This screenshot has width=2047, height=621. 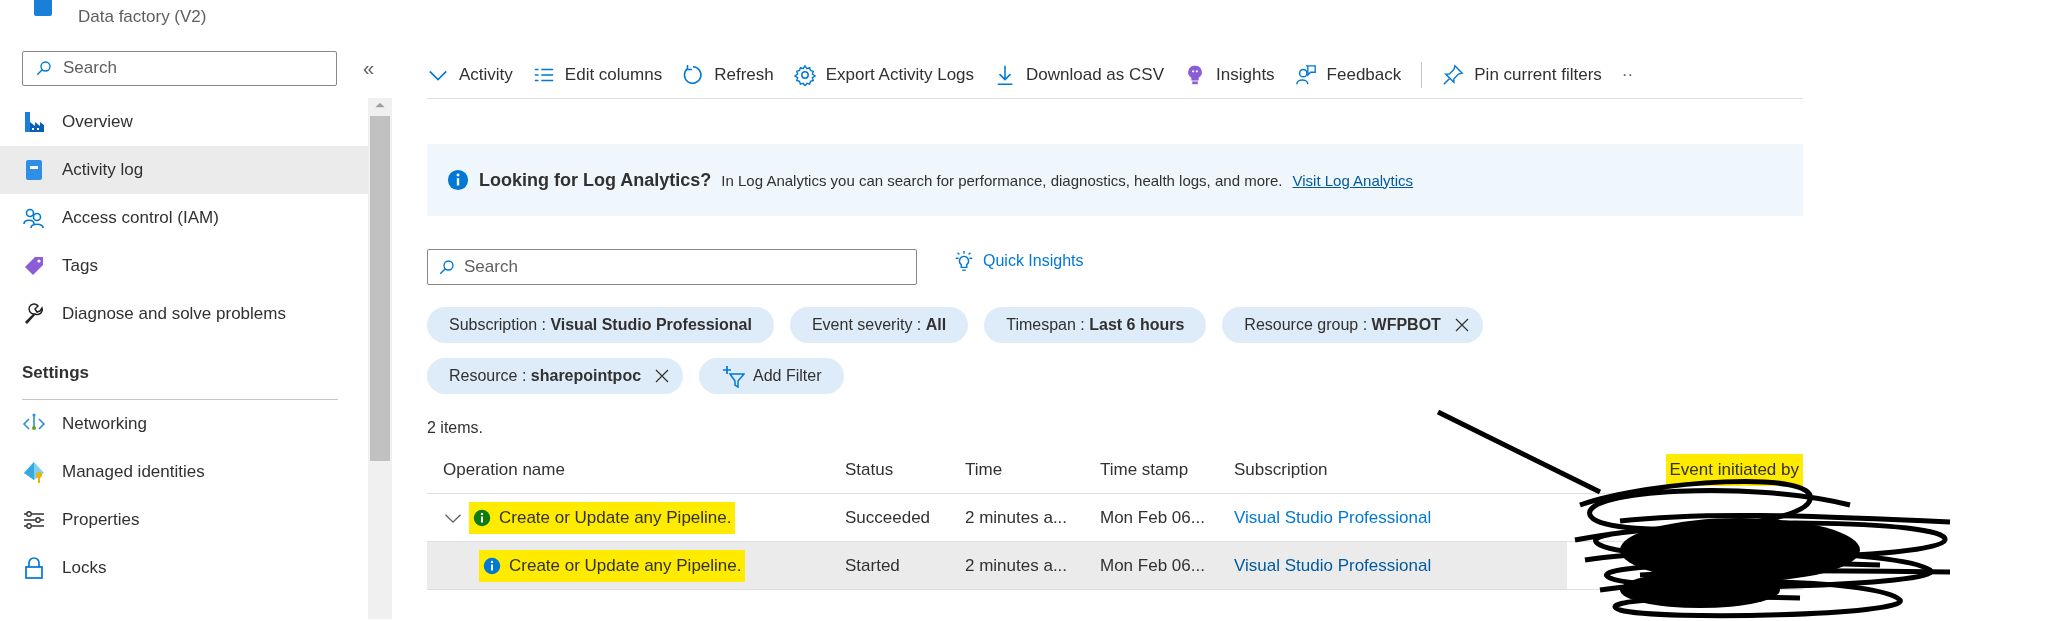 I want to click on settings-icon, so click(x=804, y=75).